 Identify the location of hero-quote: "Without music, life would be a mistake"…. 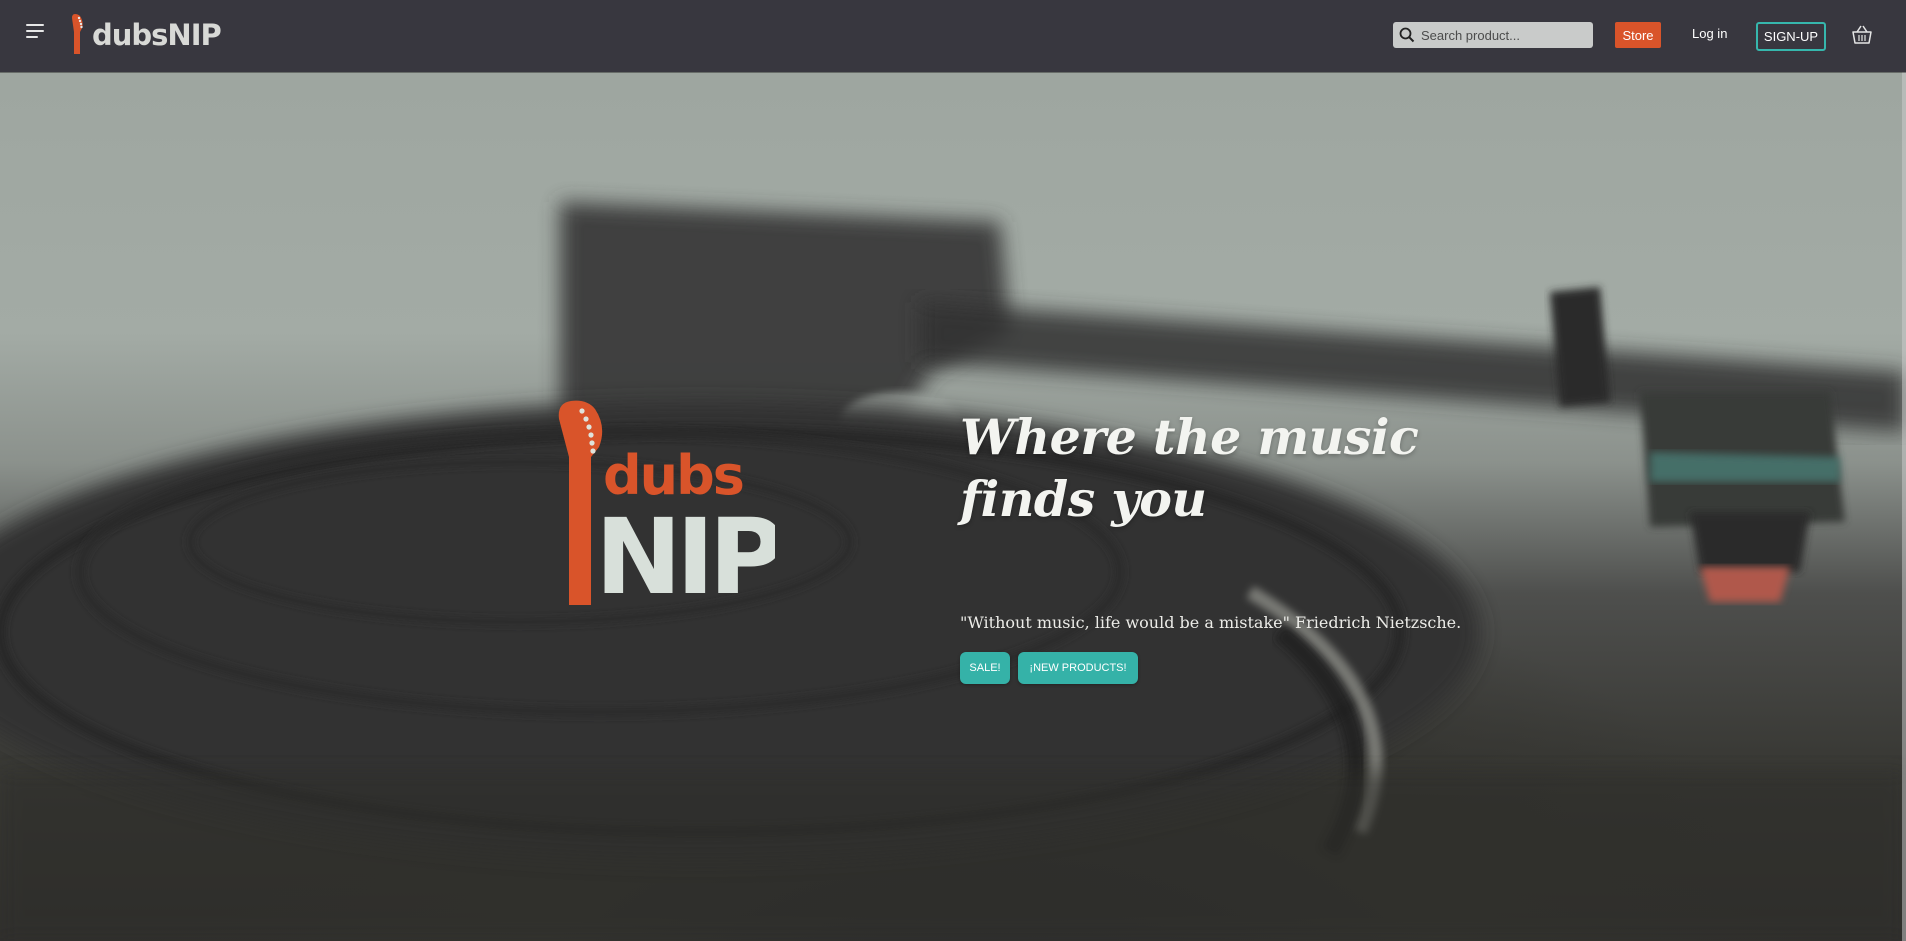
(1211, 622).